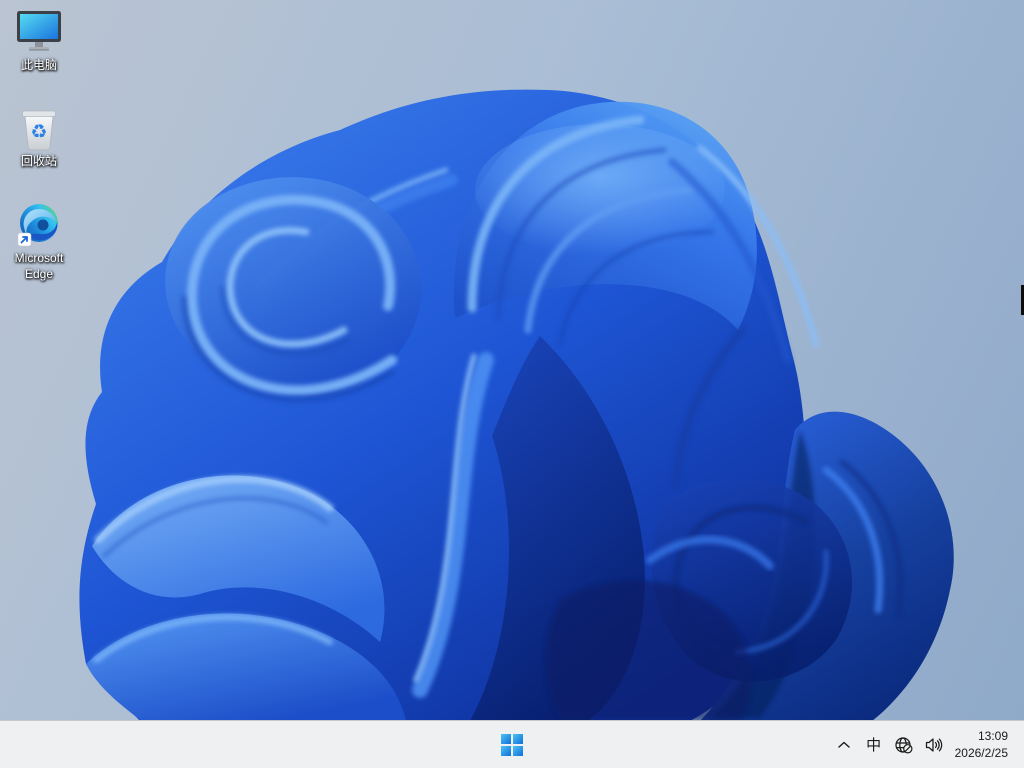  I want to click on this-pc-icon, so click(39, 31).